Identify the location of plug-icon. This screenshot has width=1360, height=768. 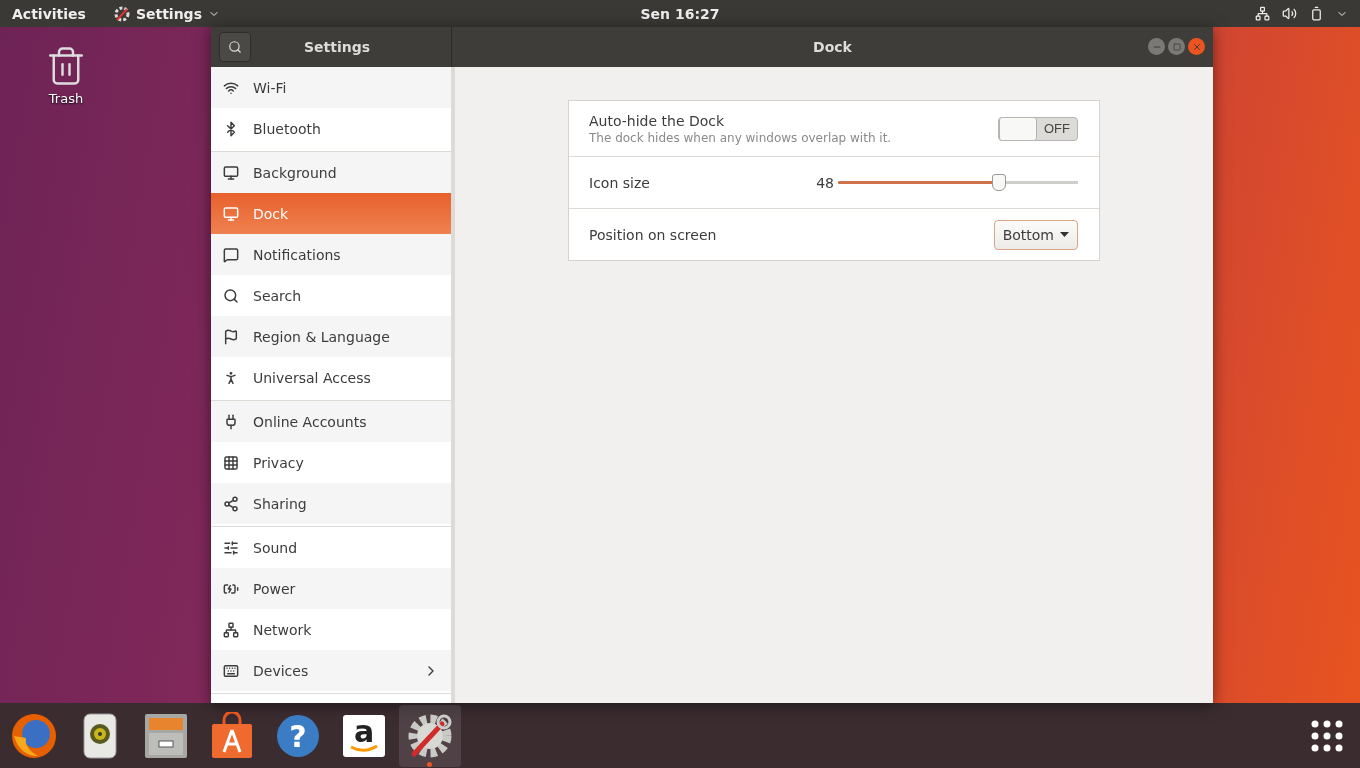
(231, 421).